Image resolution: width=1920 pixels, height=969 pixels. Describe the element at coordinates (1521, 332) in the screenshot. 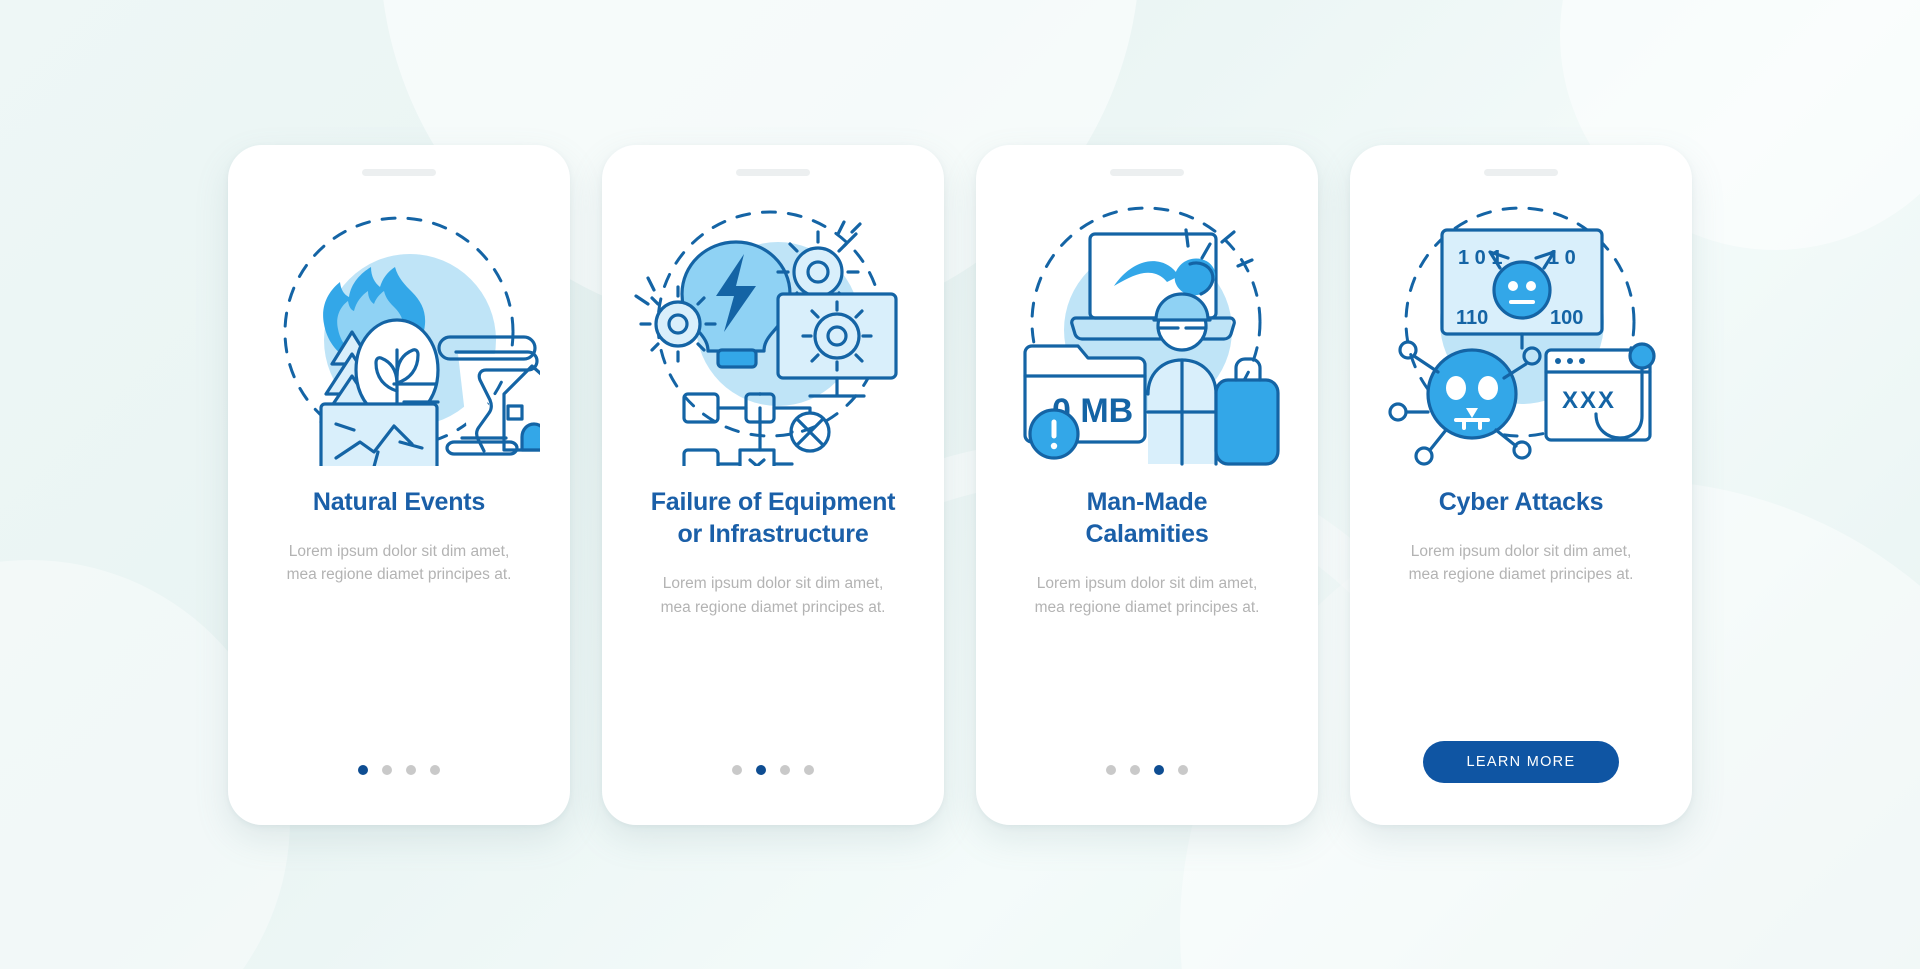

I see `binary-devil-skull-malware-icon: 1 0 1 1 0 110 100 XXX` at that location.